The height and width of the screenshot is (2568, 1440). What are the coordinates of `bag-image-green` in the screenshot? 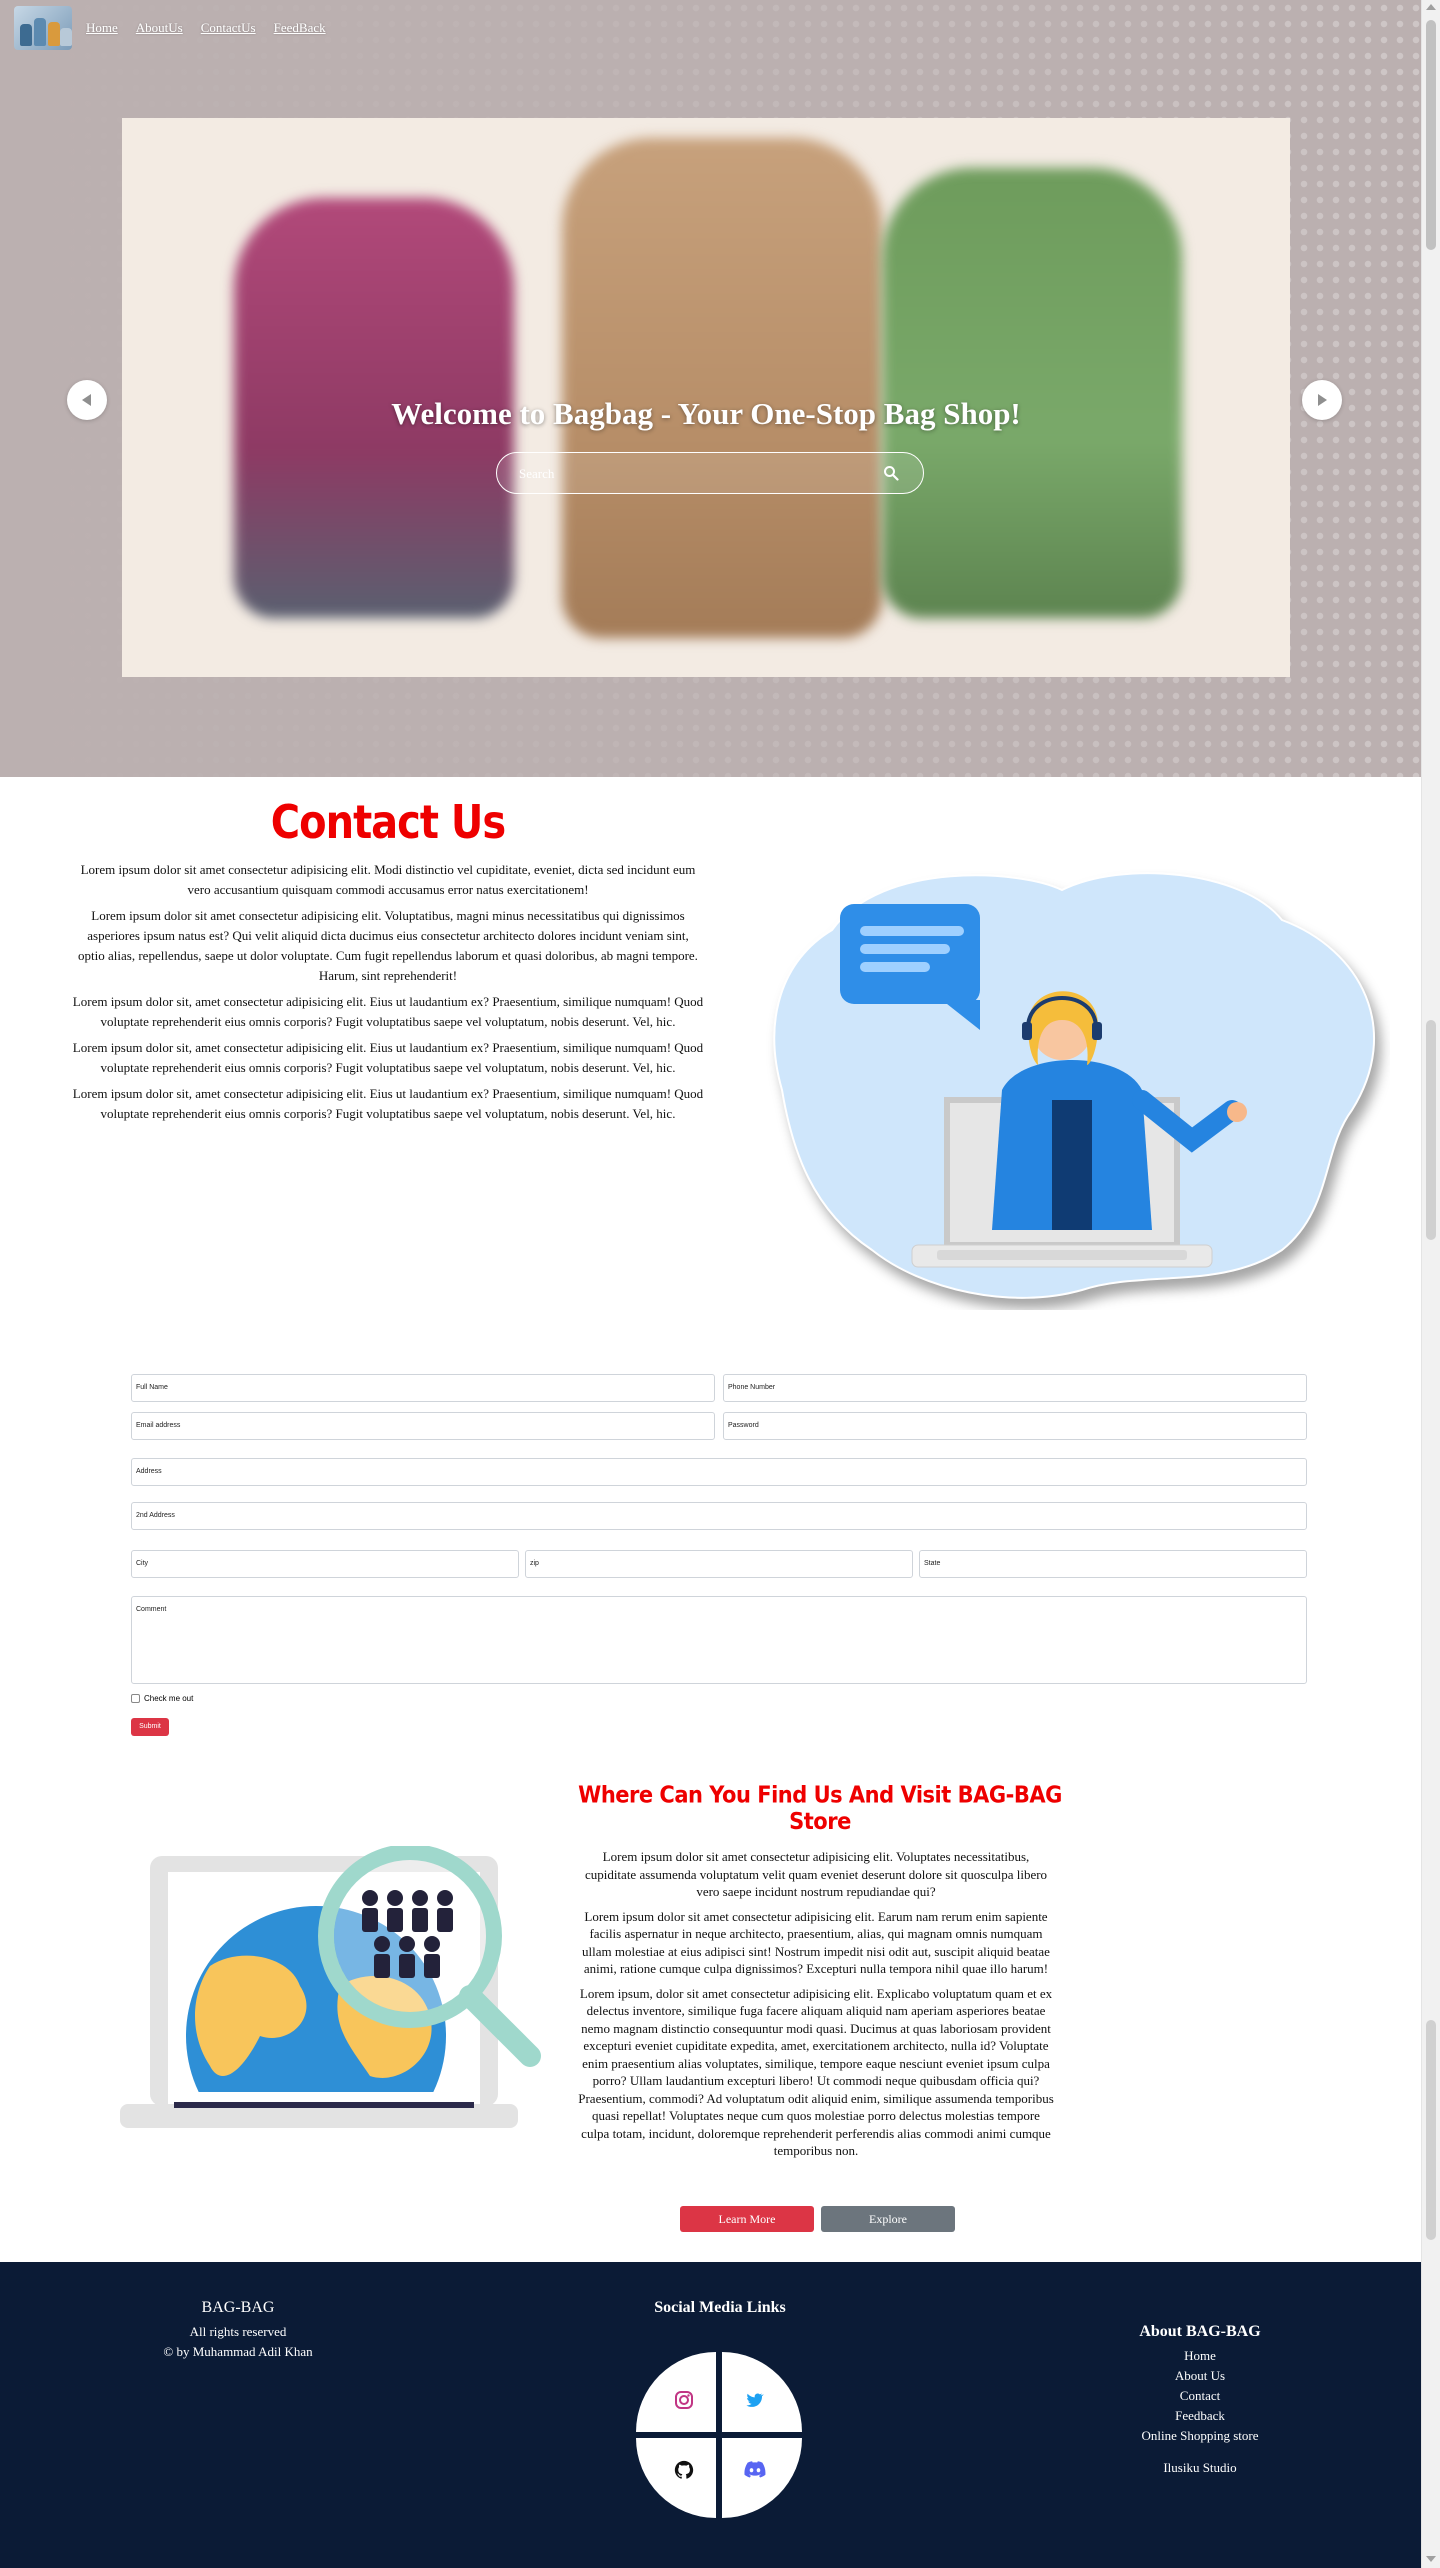 It's located at (1032, 393).